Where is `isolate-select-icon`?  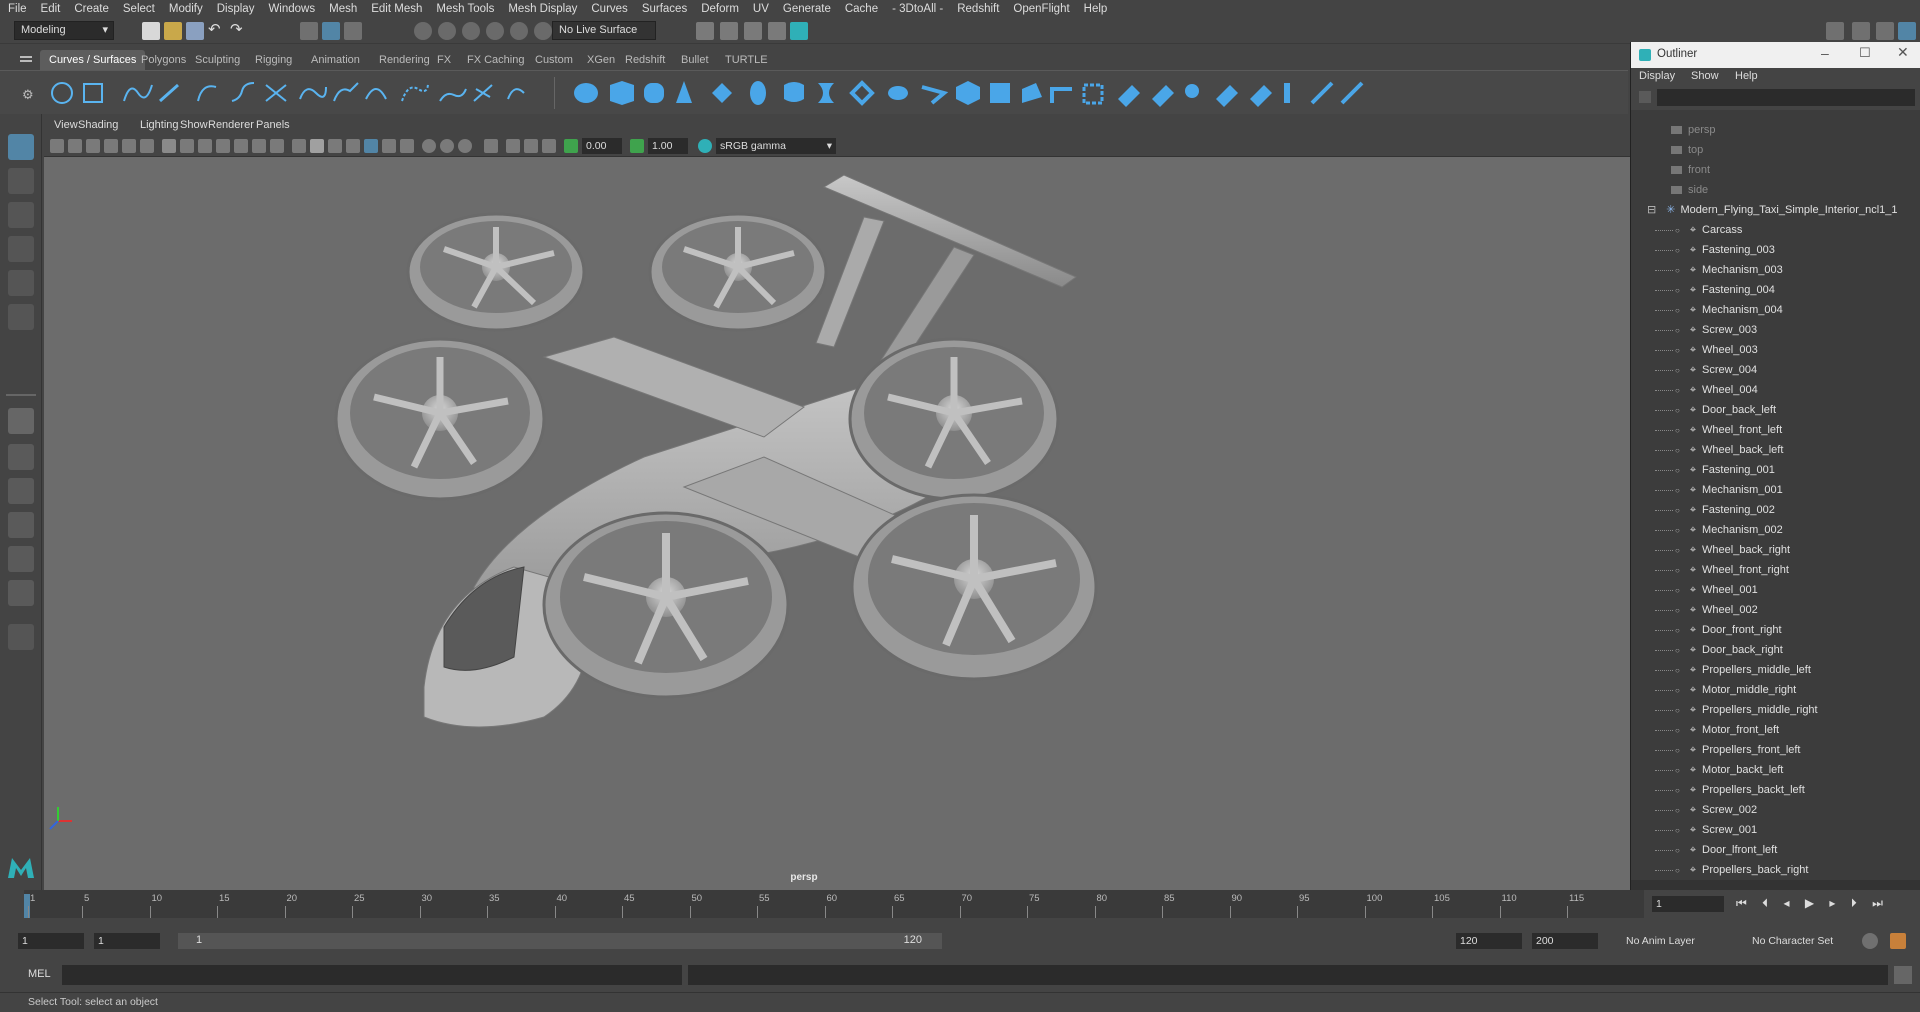 isolate-select-icon is located at coordinates (491, 146).